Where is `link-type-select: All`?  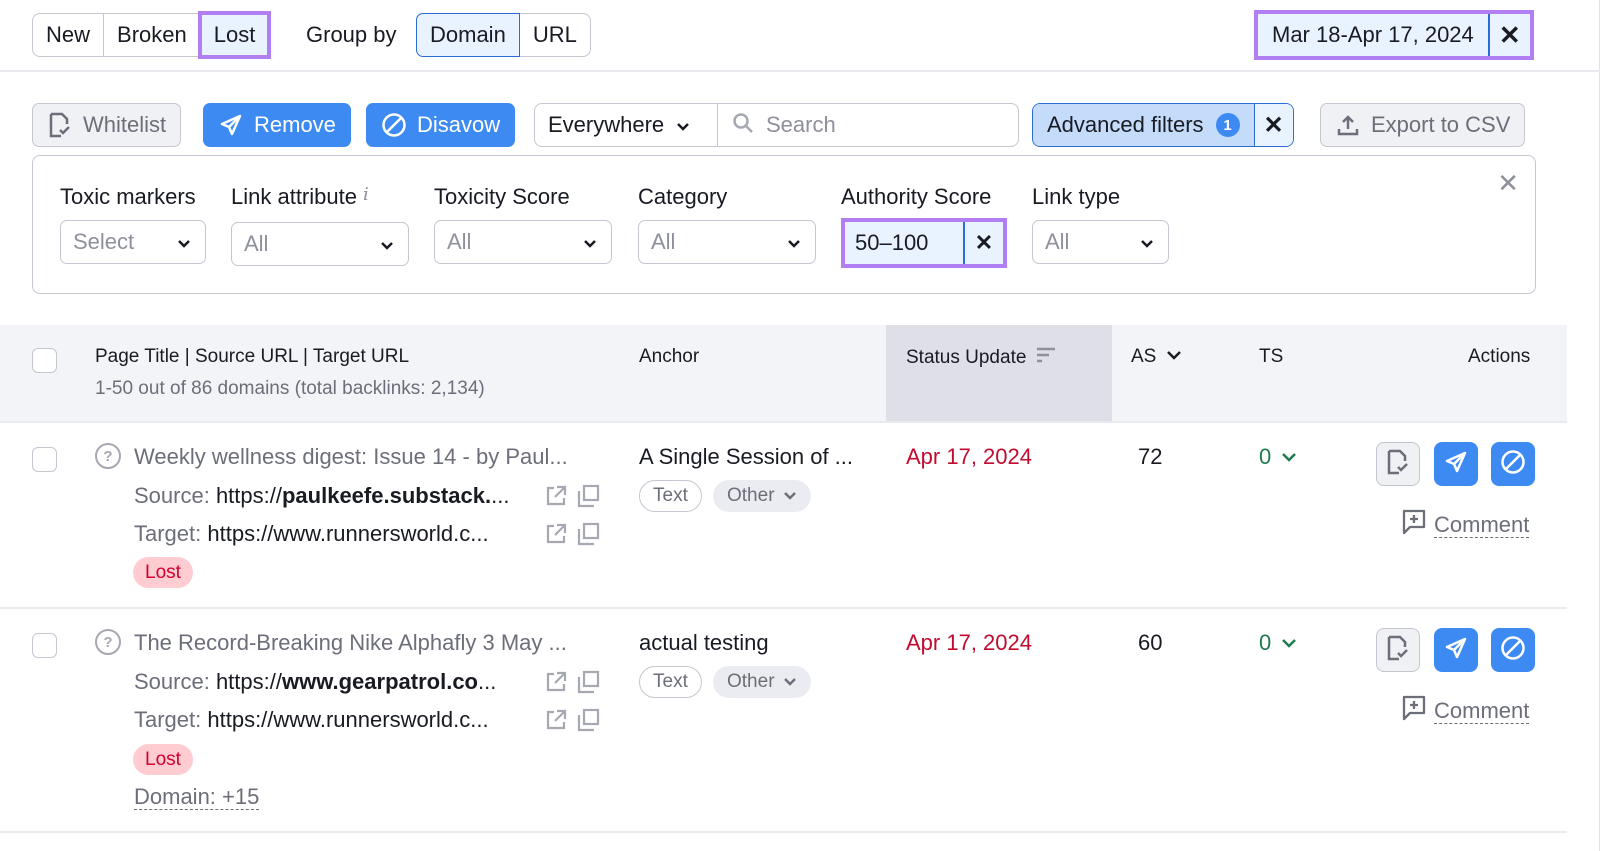
link-type-select: All is located at coordinates (1100, 242).